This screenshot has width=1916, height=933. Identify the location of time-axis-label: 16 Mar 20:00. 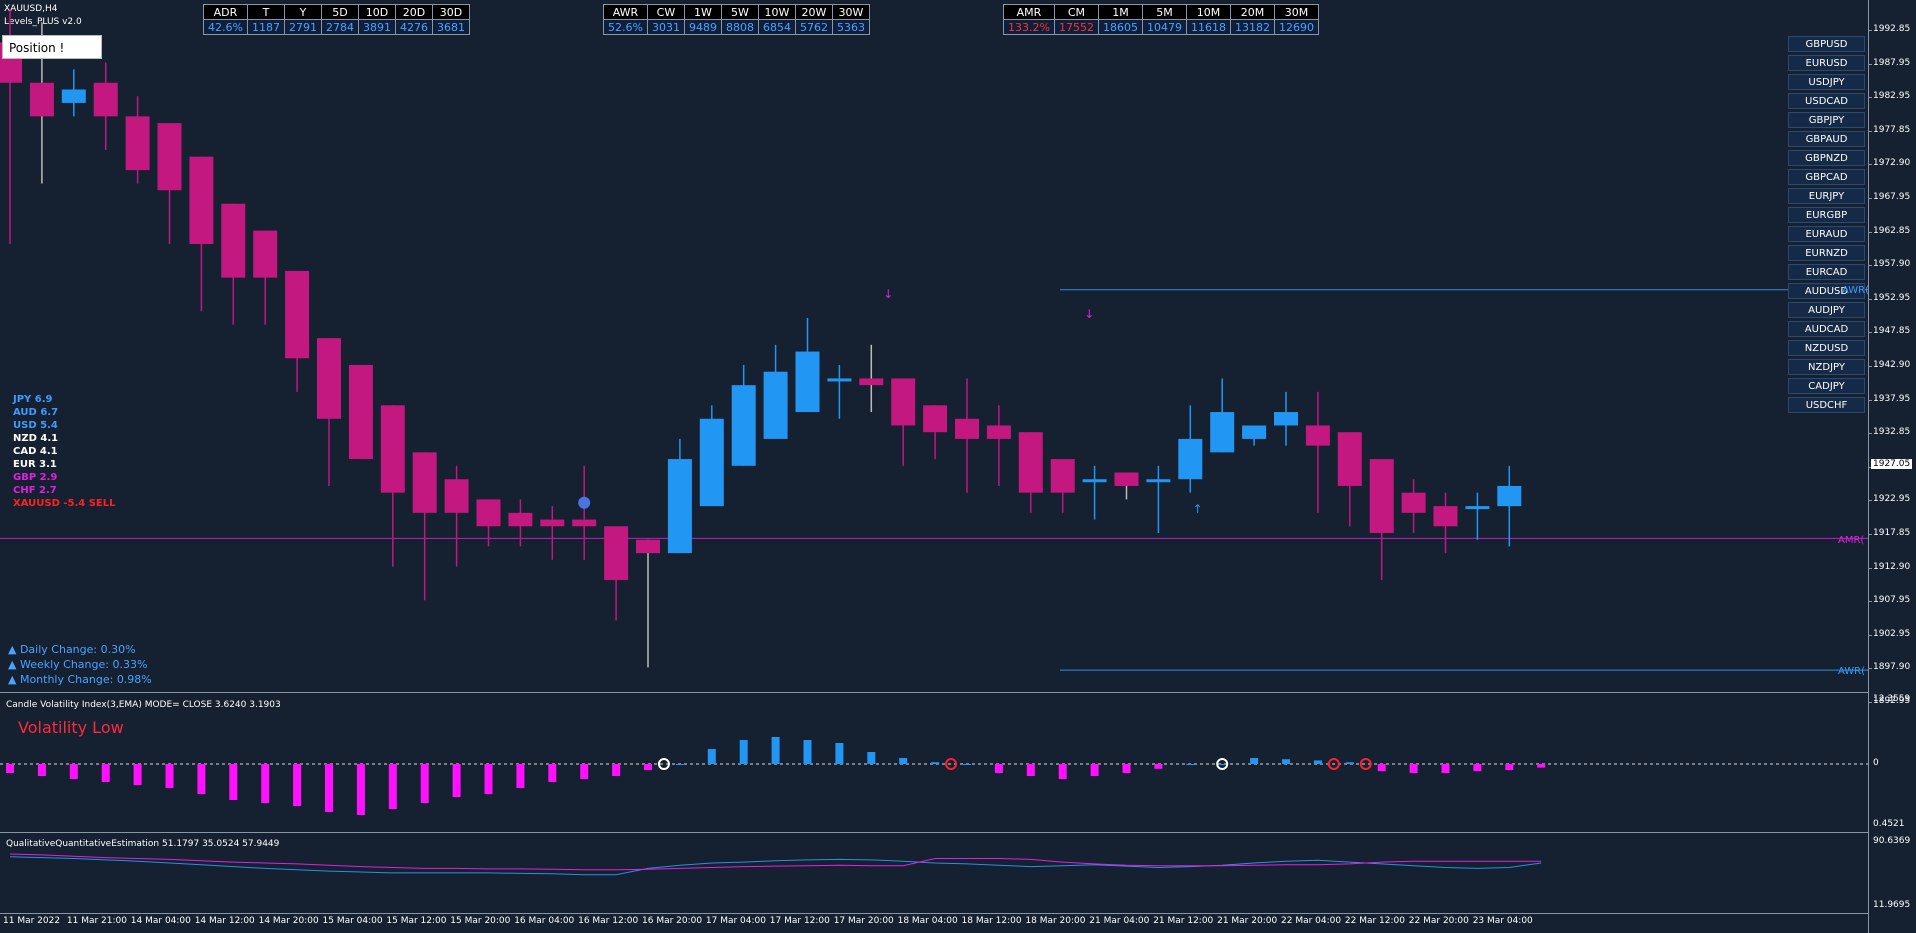
(672, 921).